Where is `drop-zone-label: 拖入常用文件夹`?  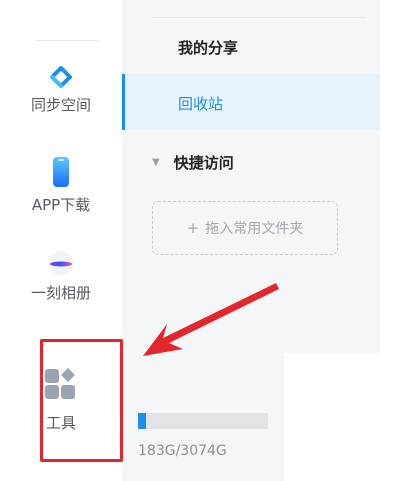 drop-zone-label: 拖入常用文件夹 is located at coordinates (254, 229).